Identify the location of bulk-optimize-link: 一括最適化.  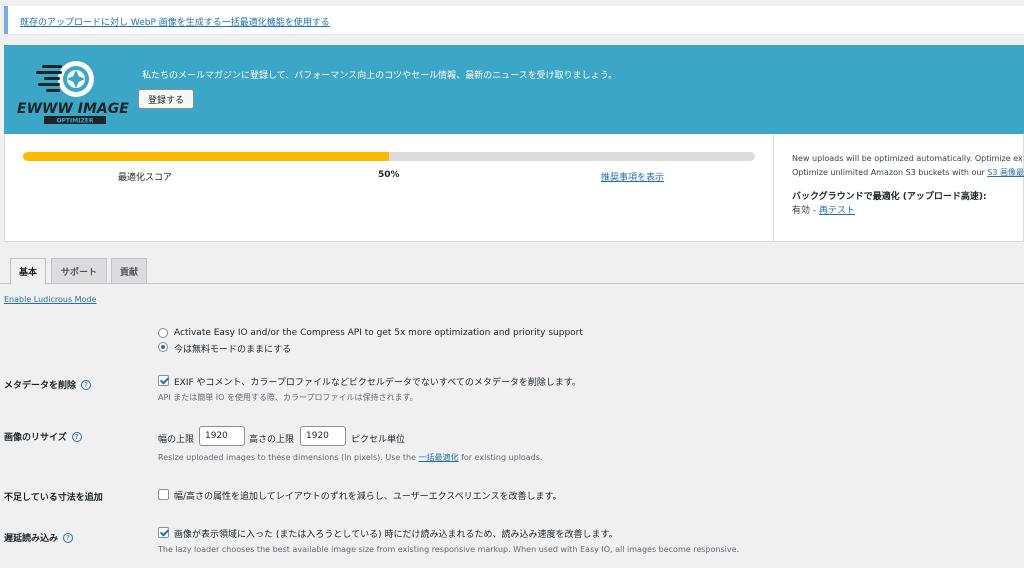
(439, 457).